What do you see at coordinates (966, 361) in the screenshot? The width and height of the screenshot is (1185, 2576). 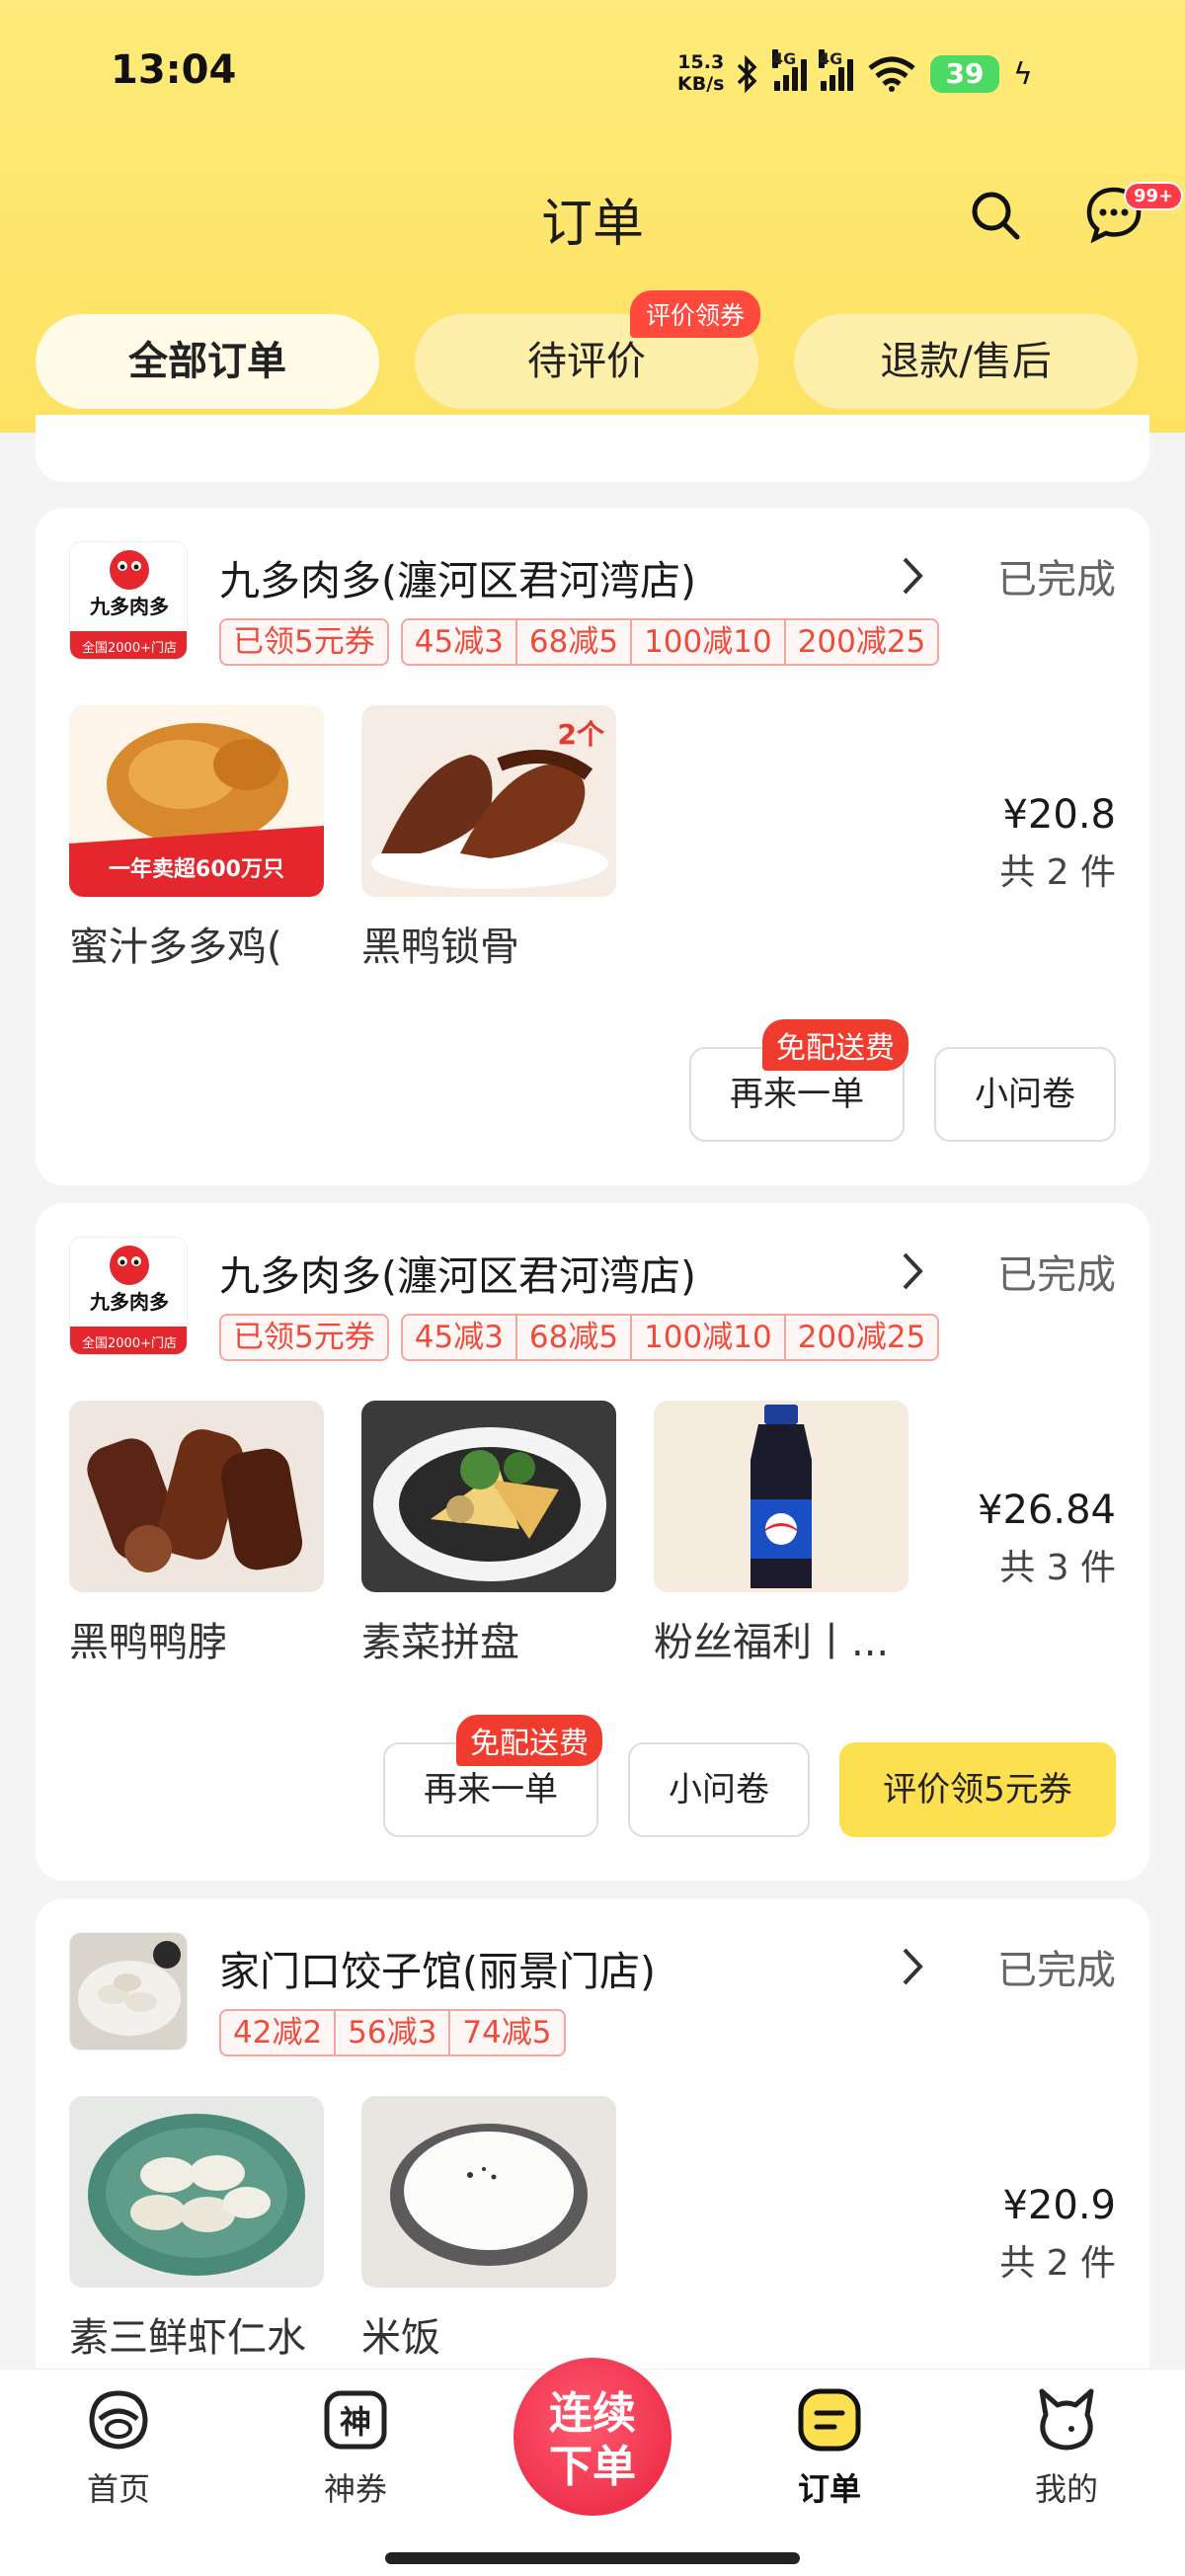 I see `tab-refund: 退款/售后` at bounding box center [966, 361].